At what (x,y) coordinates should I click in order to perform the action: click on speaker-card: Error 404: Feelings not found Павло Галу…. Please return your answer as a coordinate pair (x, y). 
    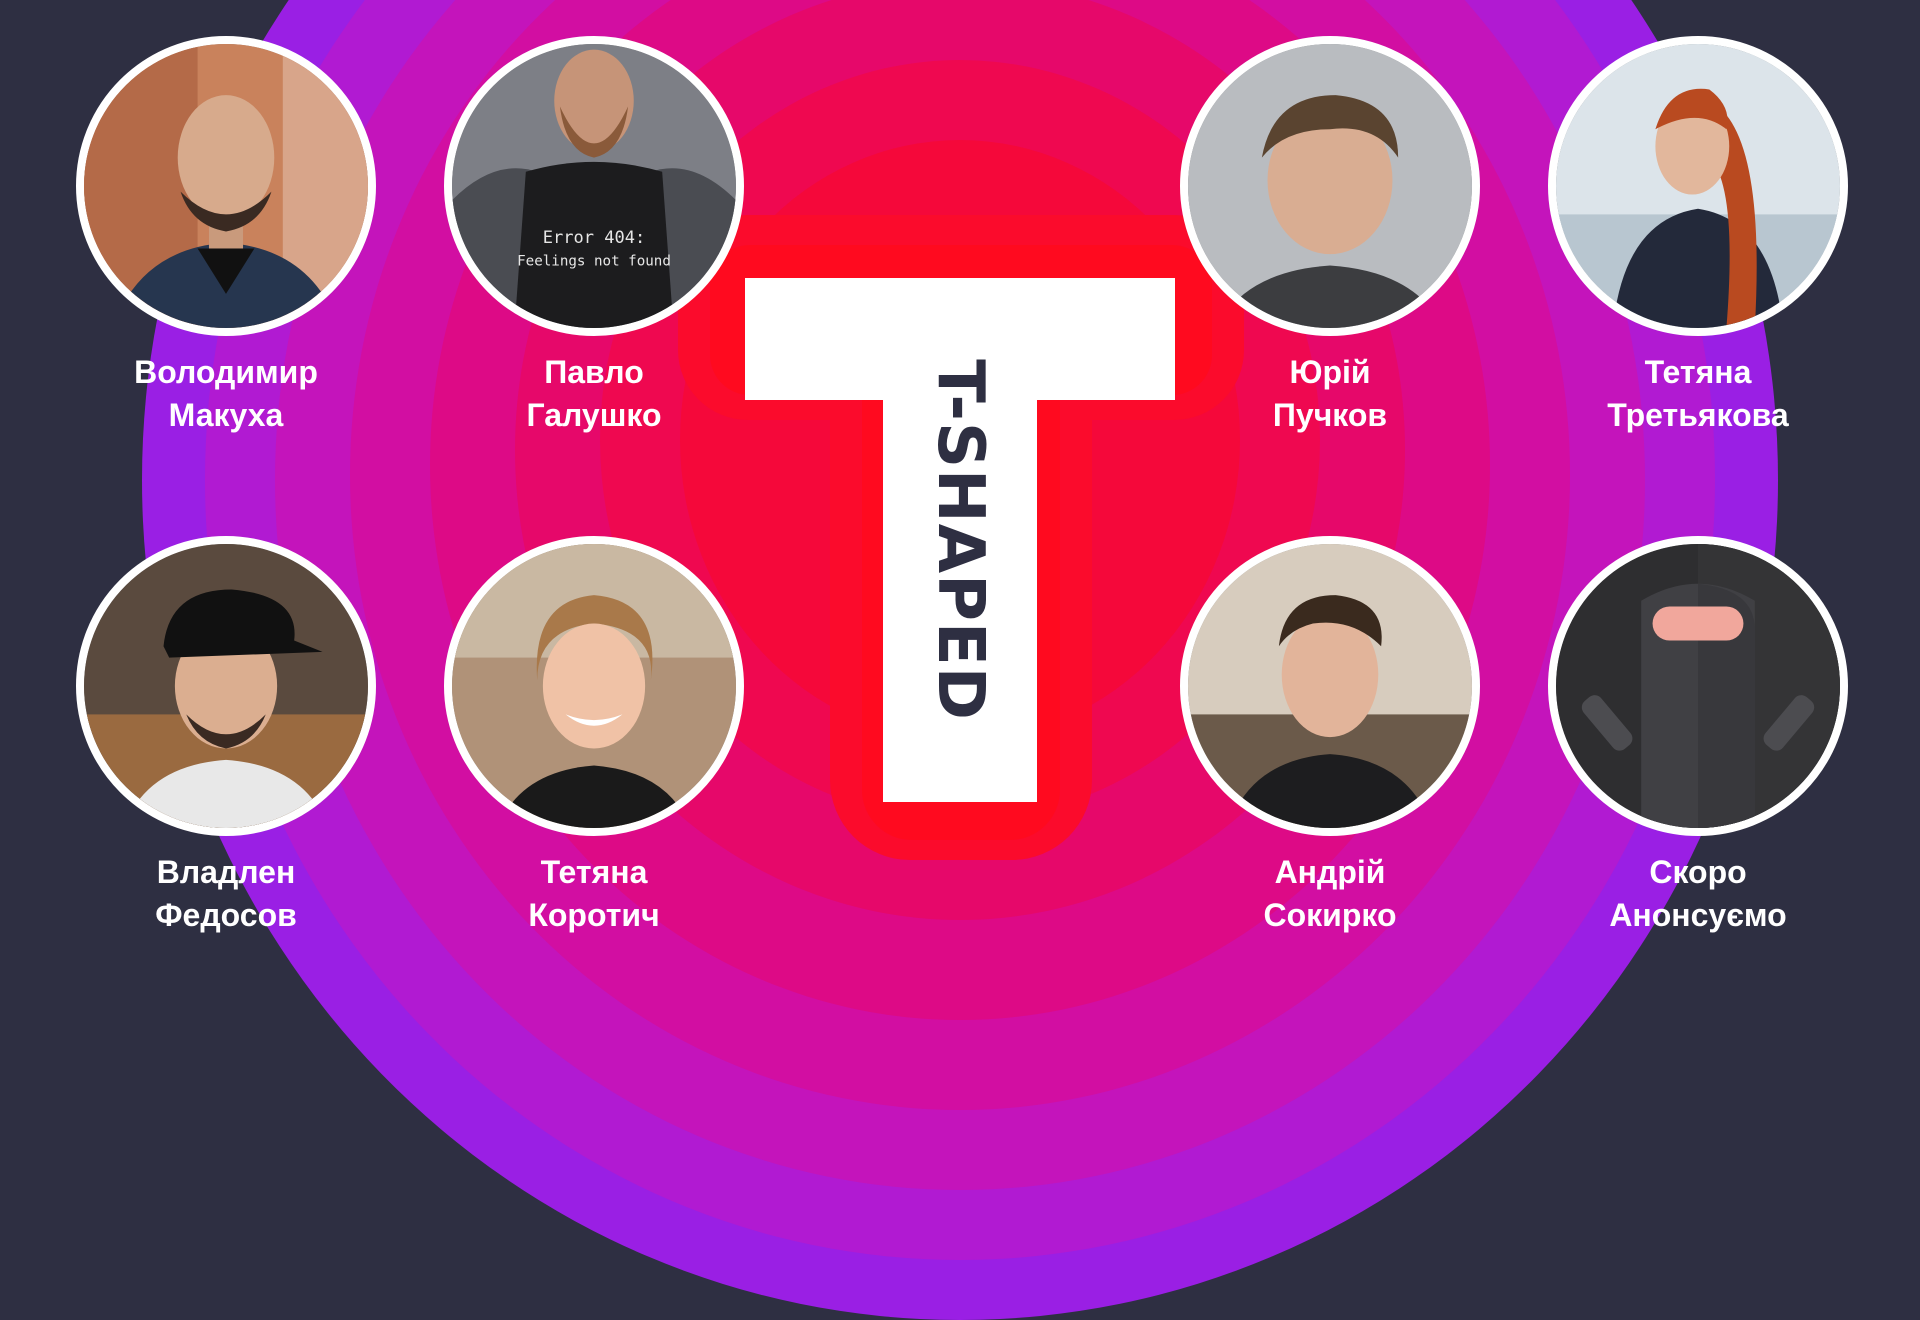
    Looking at the image, I should click on (594, 234).